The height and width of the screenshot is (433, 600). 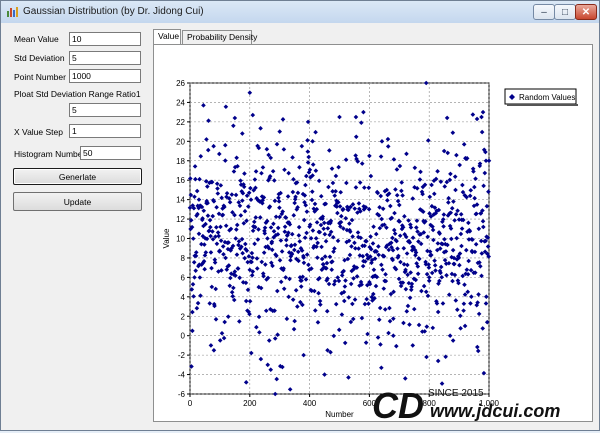 I want to click on y-tick-label: 22, so click(x=180, y=122).